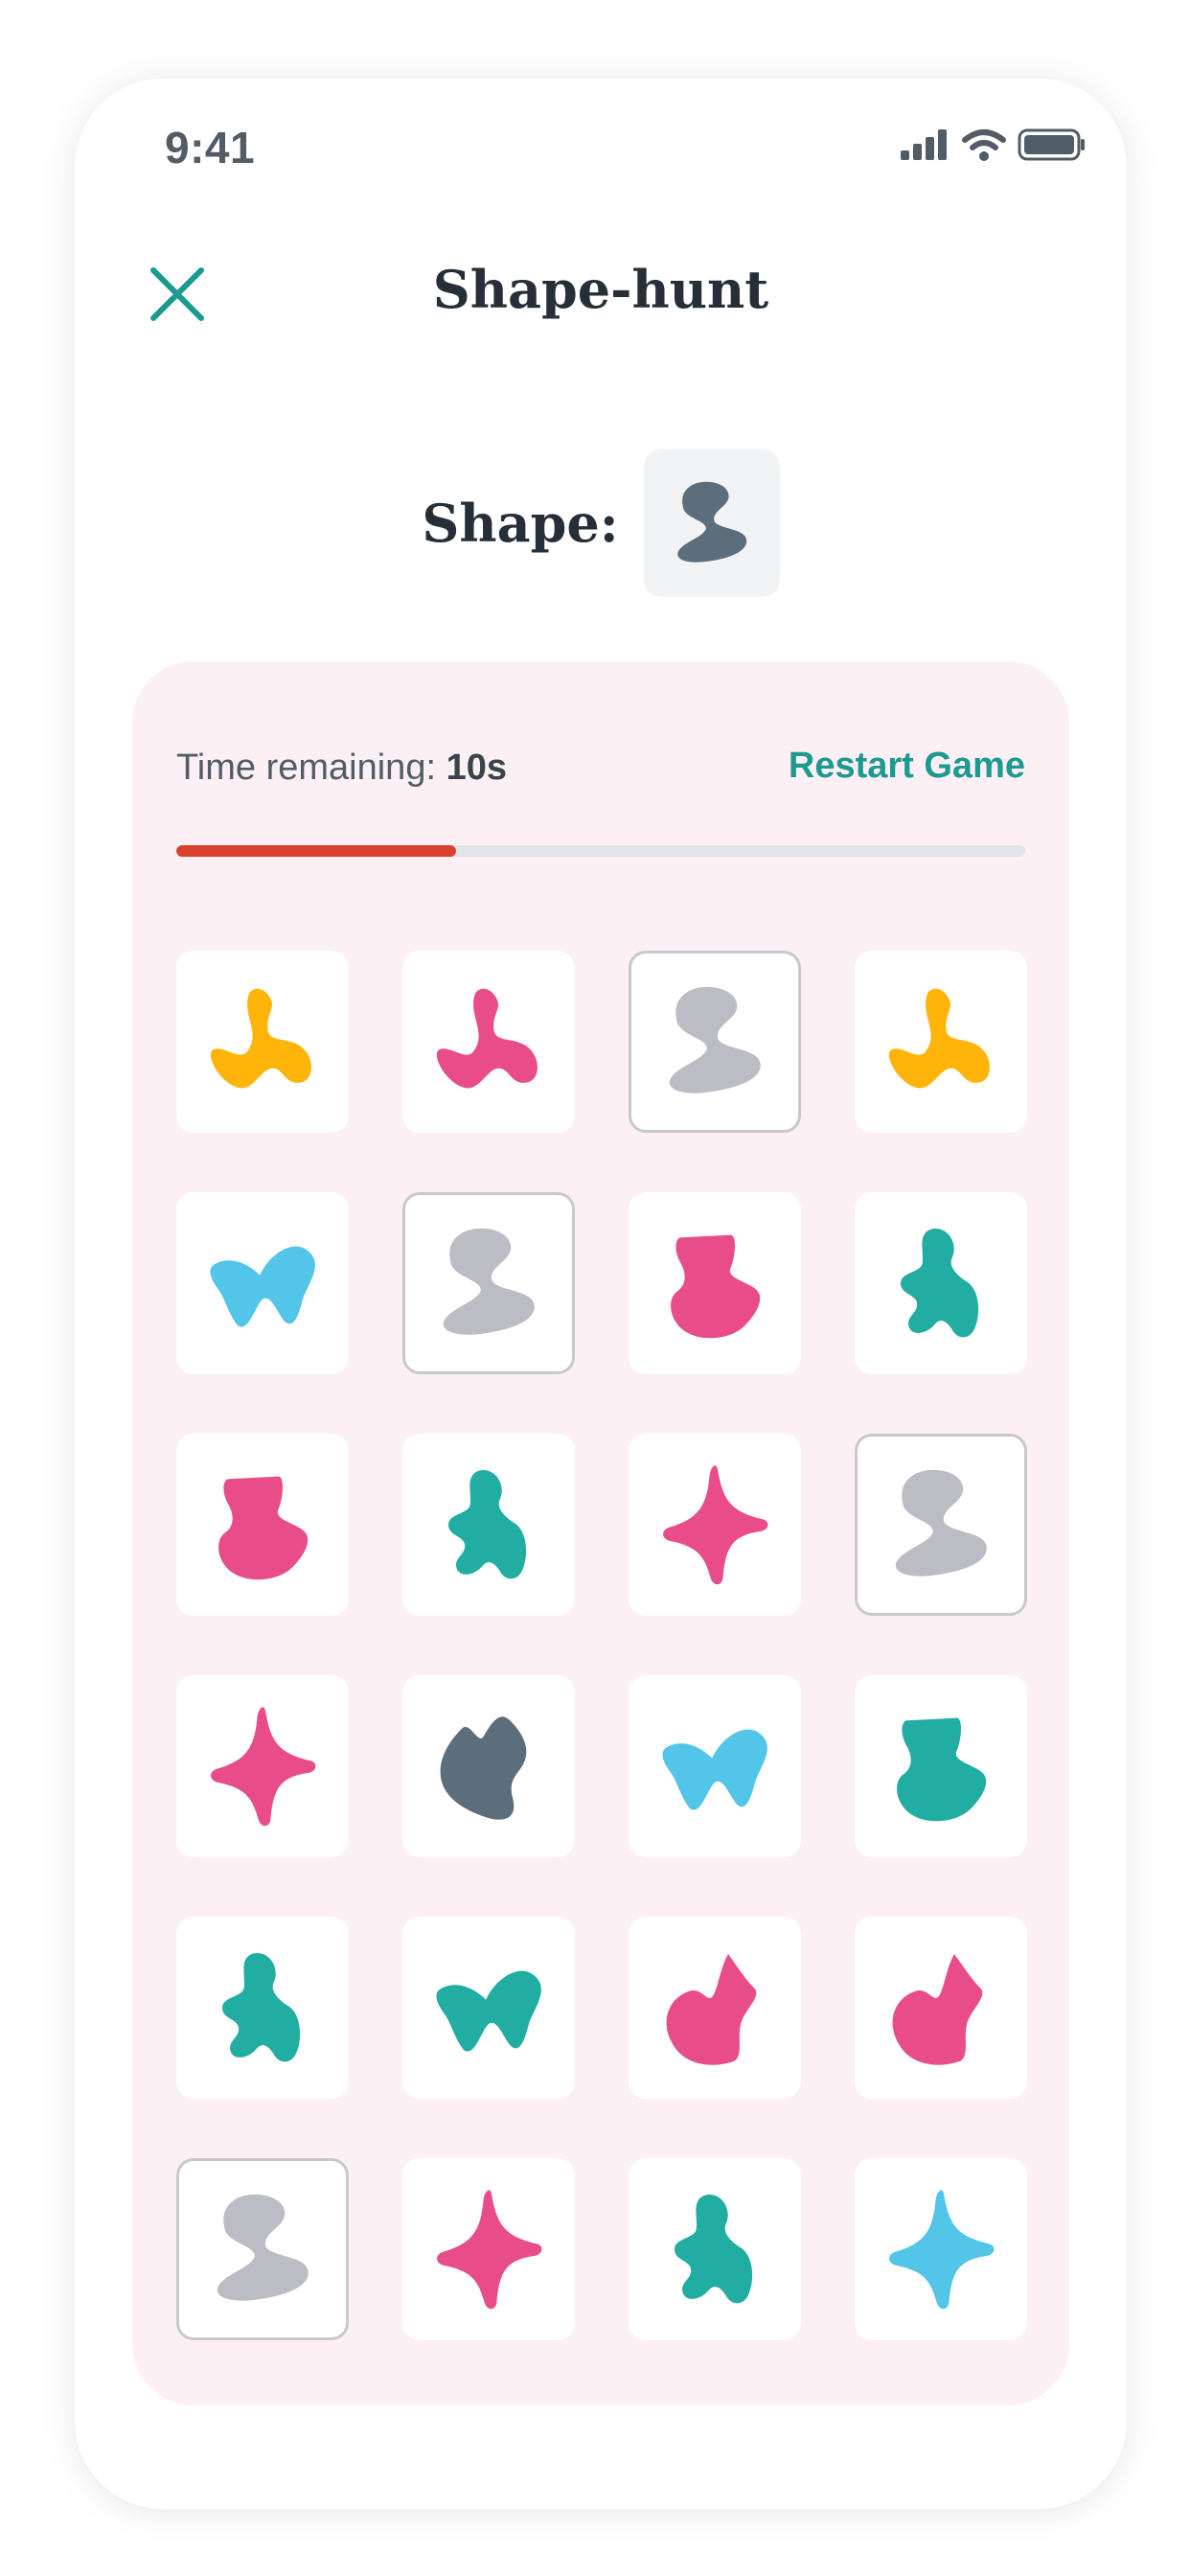 The image size is (1190, 2576). What do you see at coordinates (907, 766) in the screenshot?
I see `restart-button: Restart Game` at bounding box center [907, 766].